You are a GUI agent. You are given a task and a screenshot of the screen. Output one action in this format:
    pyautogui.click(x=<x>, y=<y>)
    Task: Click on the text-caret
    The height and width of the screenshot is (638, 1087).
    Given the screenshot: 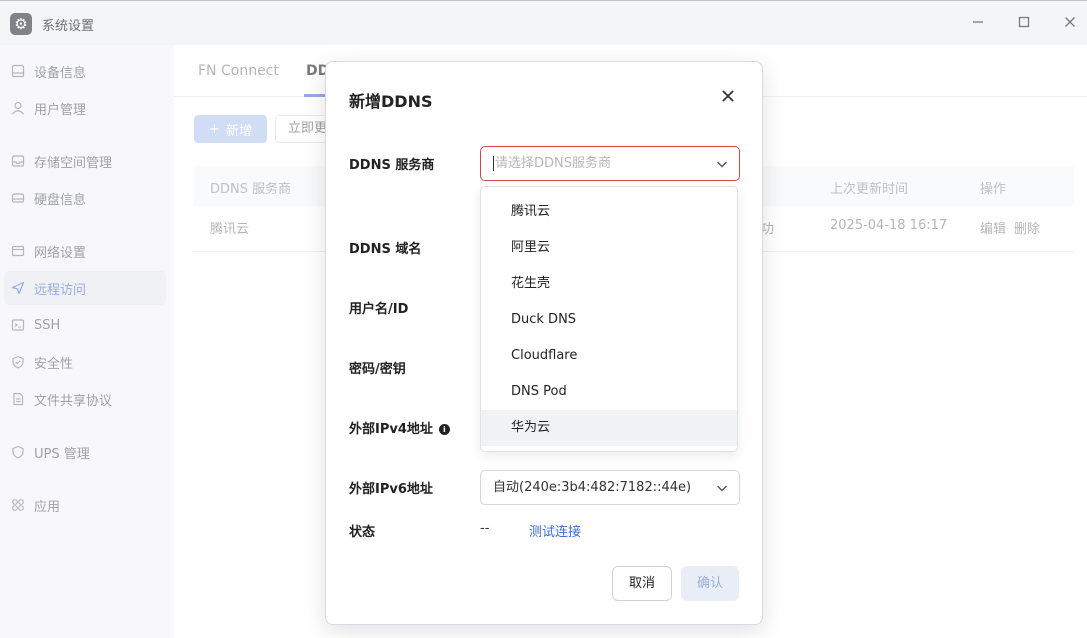 What is the action you would take?
    pyautogui.click(x=493, y=163)
    